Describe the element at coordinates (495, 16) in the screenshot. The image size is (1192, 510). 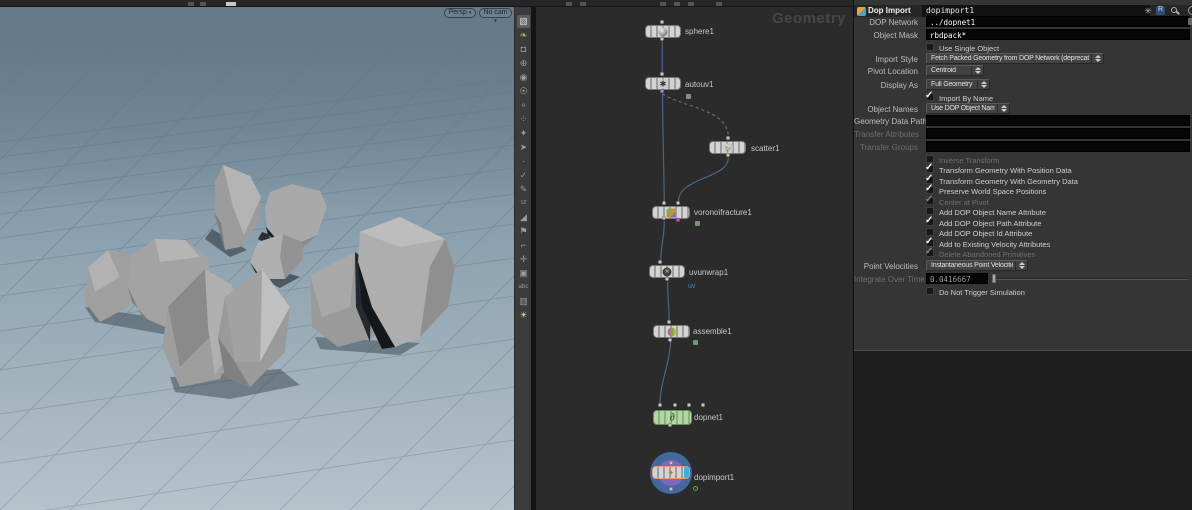
I see `camera-select-button: No cam ▾` at that location.